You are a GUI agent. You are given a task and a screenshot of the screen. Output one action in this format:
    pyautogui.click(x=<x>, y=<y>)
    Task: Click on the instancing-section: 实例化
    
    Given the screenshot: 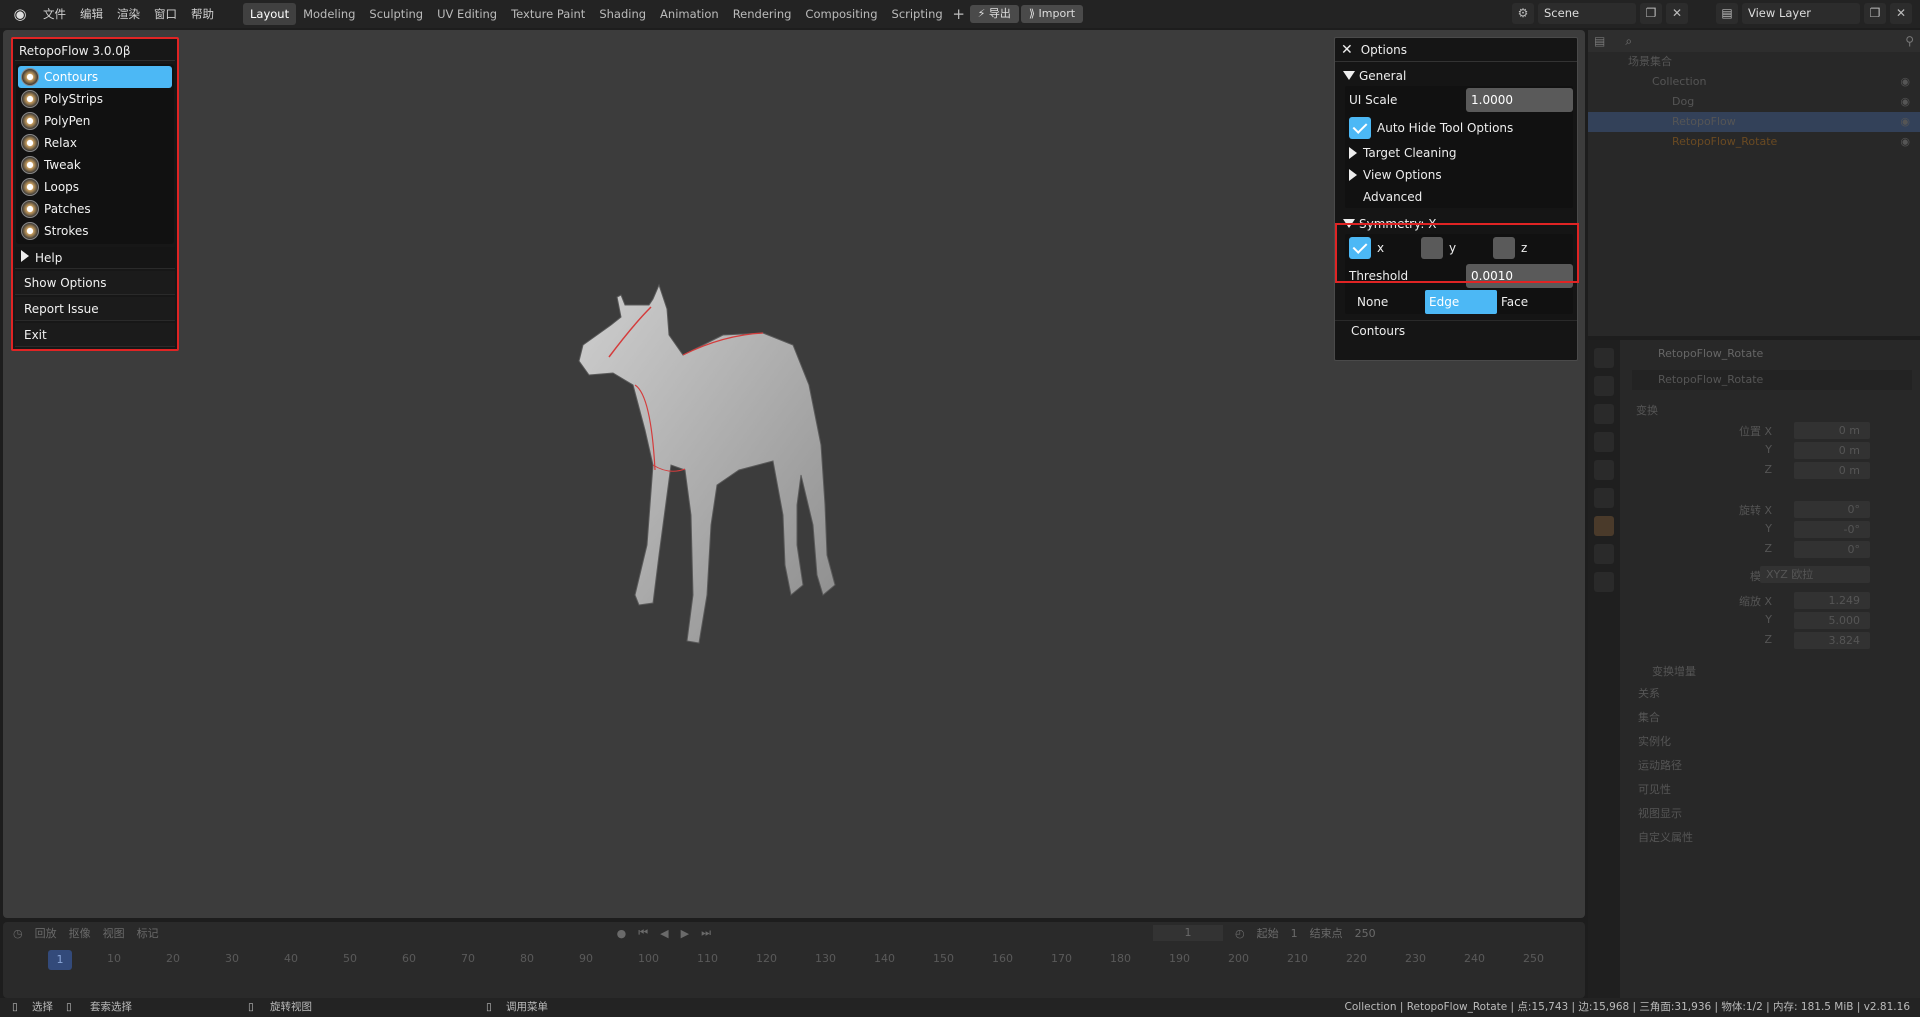 What is the action you would take?
    pyautogui.click(x=1654, y=741)
    